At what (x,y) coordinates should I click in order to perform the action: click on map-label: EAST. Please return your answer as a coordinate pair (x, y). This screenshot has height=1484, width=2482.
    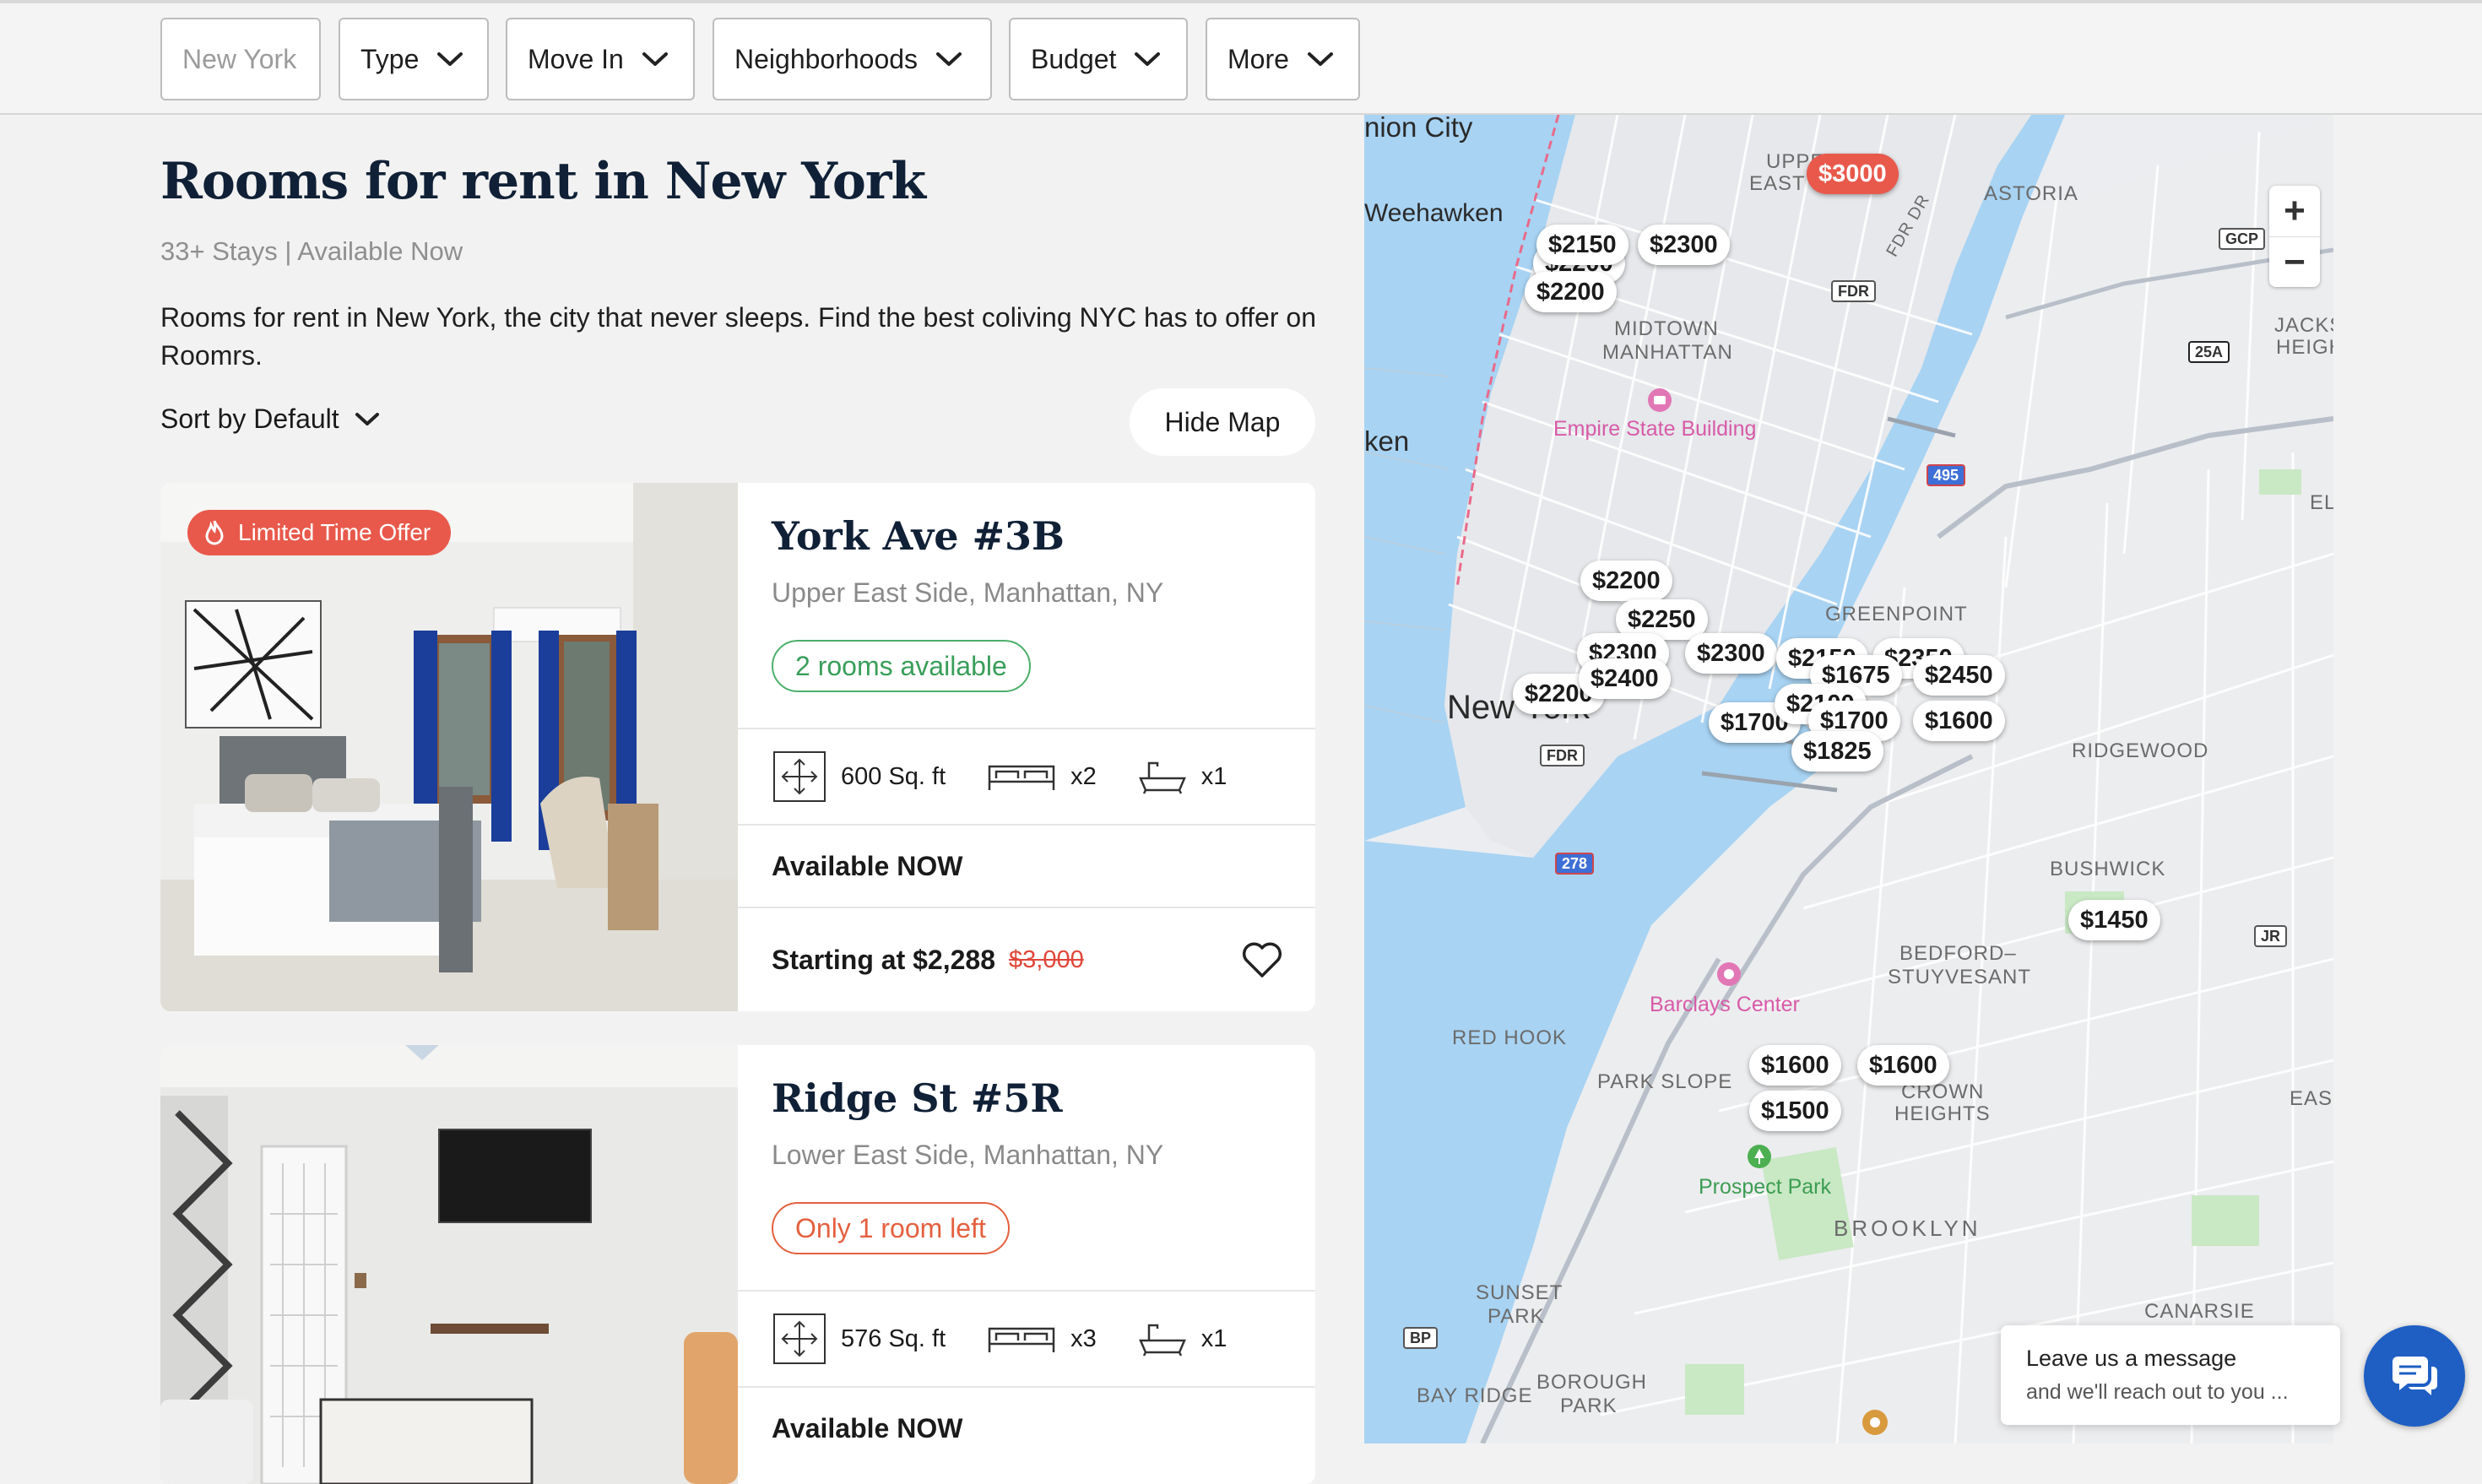
    Looking at the image, I should click on (1777, 183).